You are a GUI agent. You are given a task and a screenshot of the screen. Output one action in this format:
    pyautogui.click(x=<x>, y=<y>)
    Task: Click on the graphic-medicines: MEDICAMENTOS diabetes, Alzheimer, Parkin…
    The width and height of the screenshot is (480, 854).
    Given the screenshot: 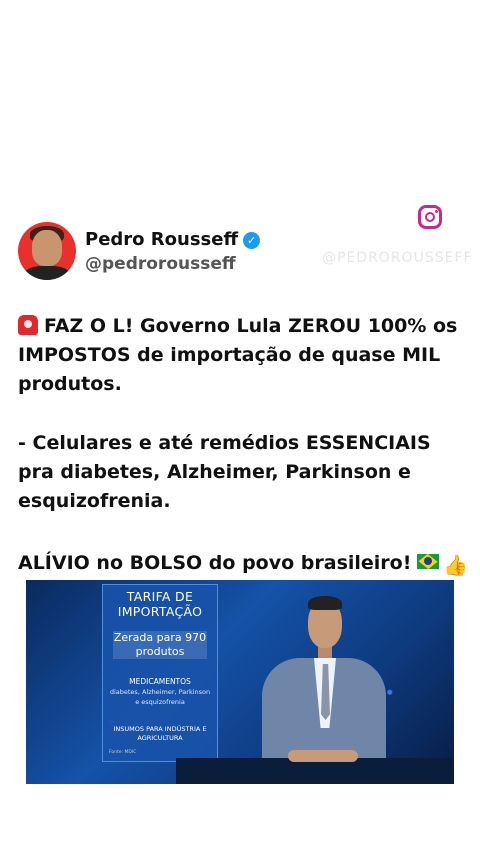 What is the action you would take?
    pyautogui.click(x=160, y=692)
    